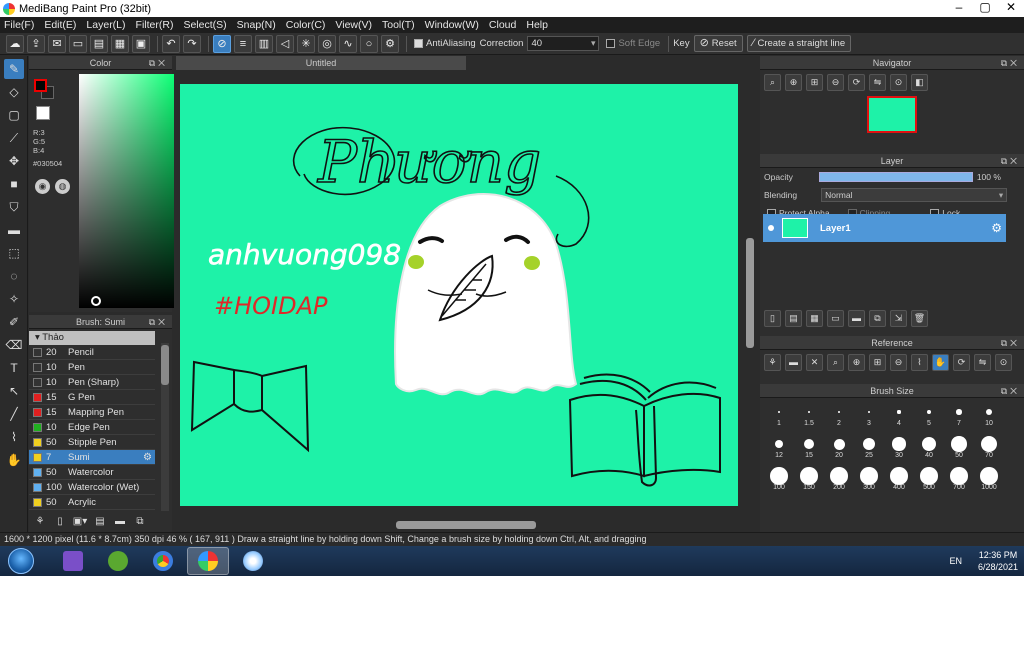 The width and height of the screenshot is (1024, 661). I want to click on primary-color-swatch, so click(40, 85).